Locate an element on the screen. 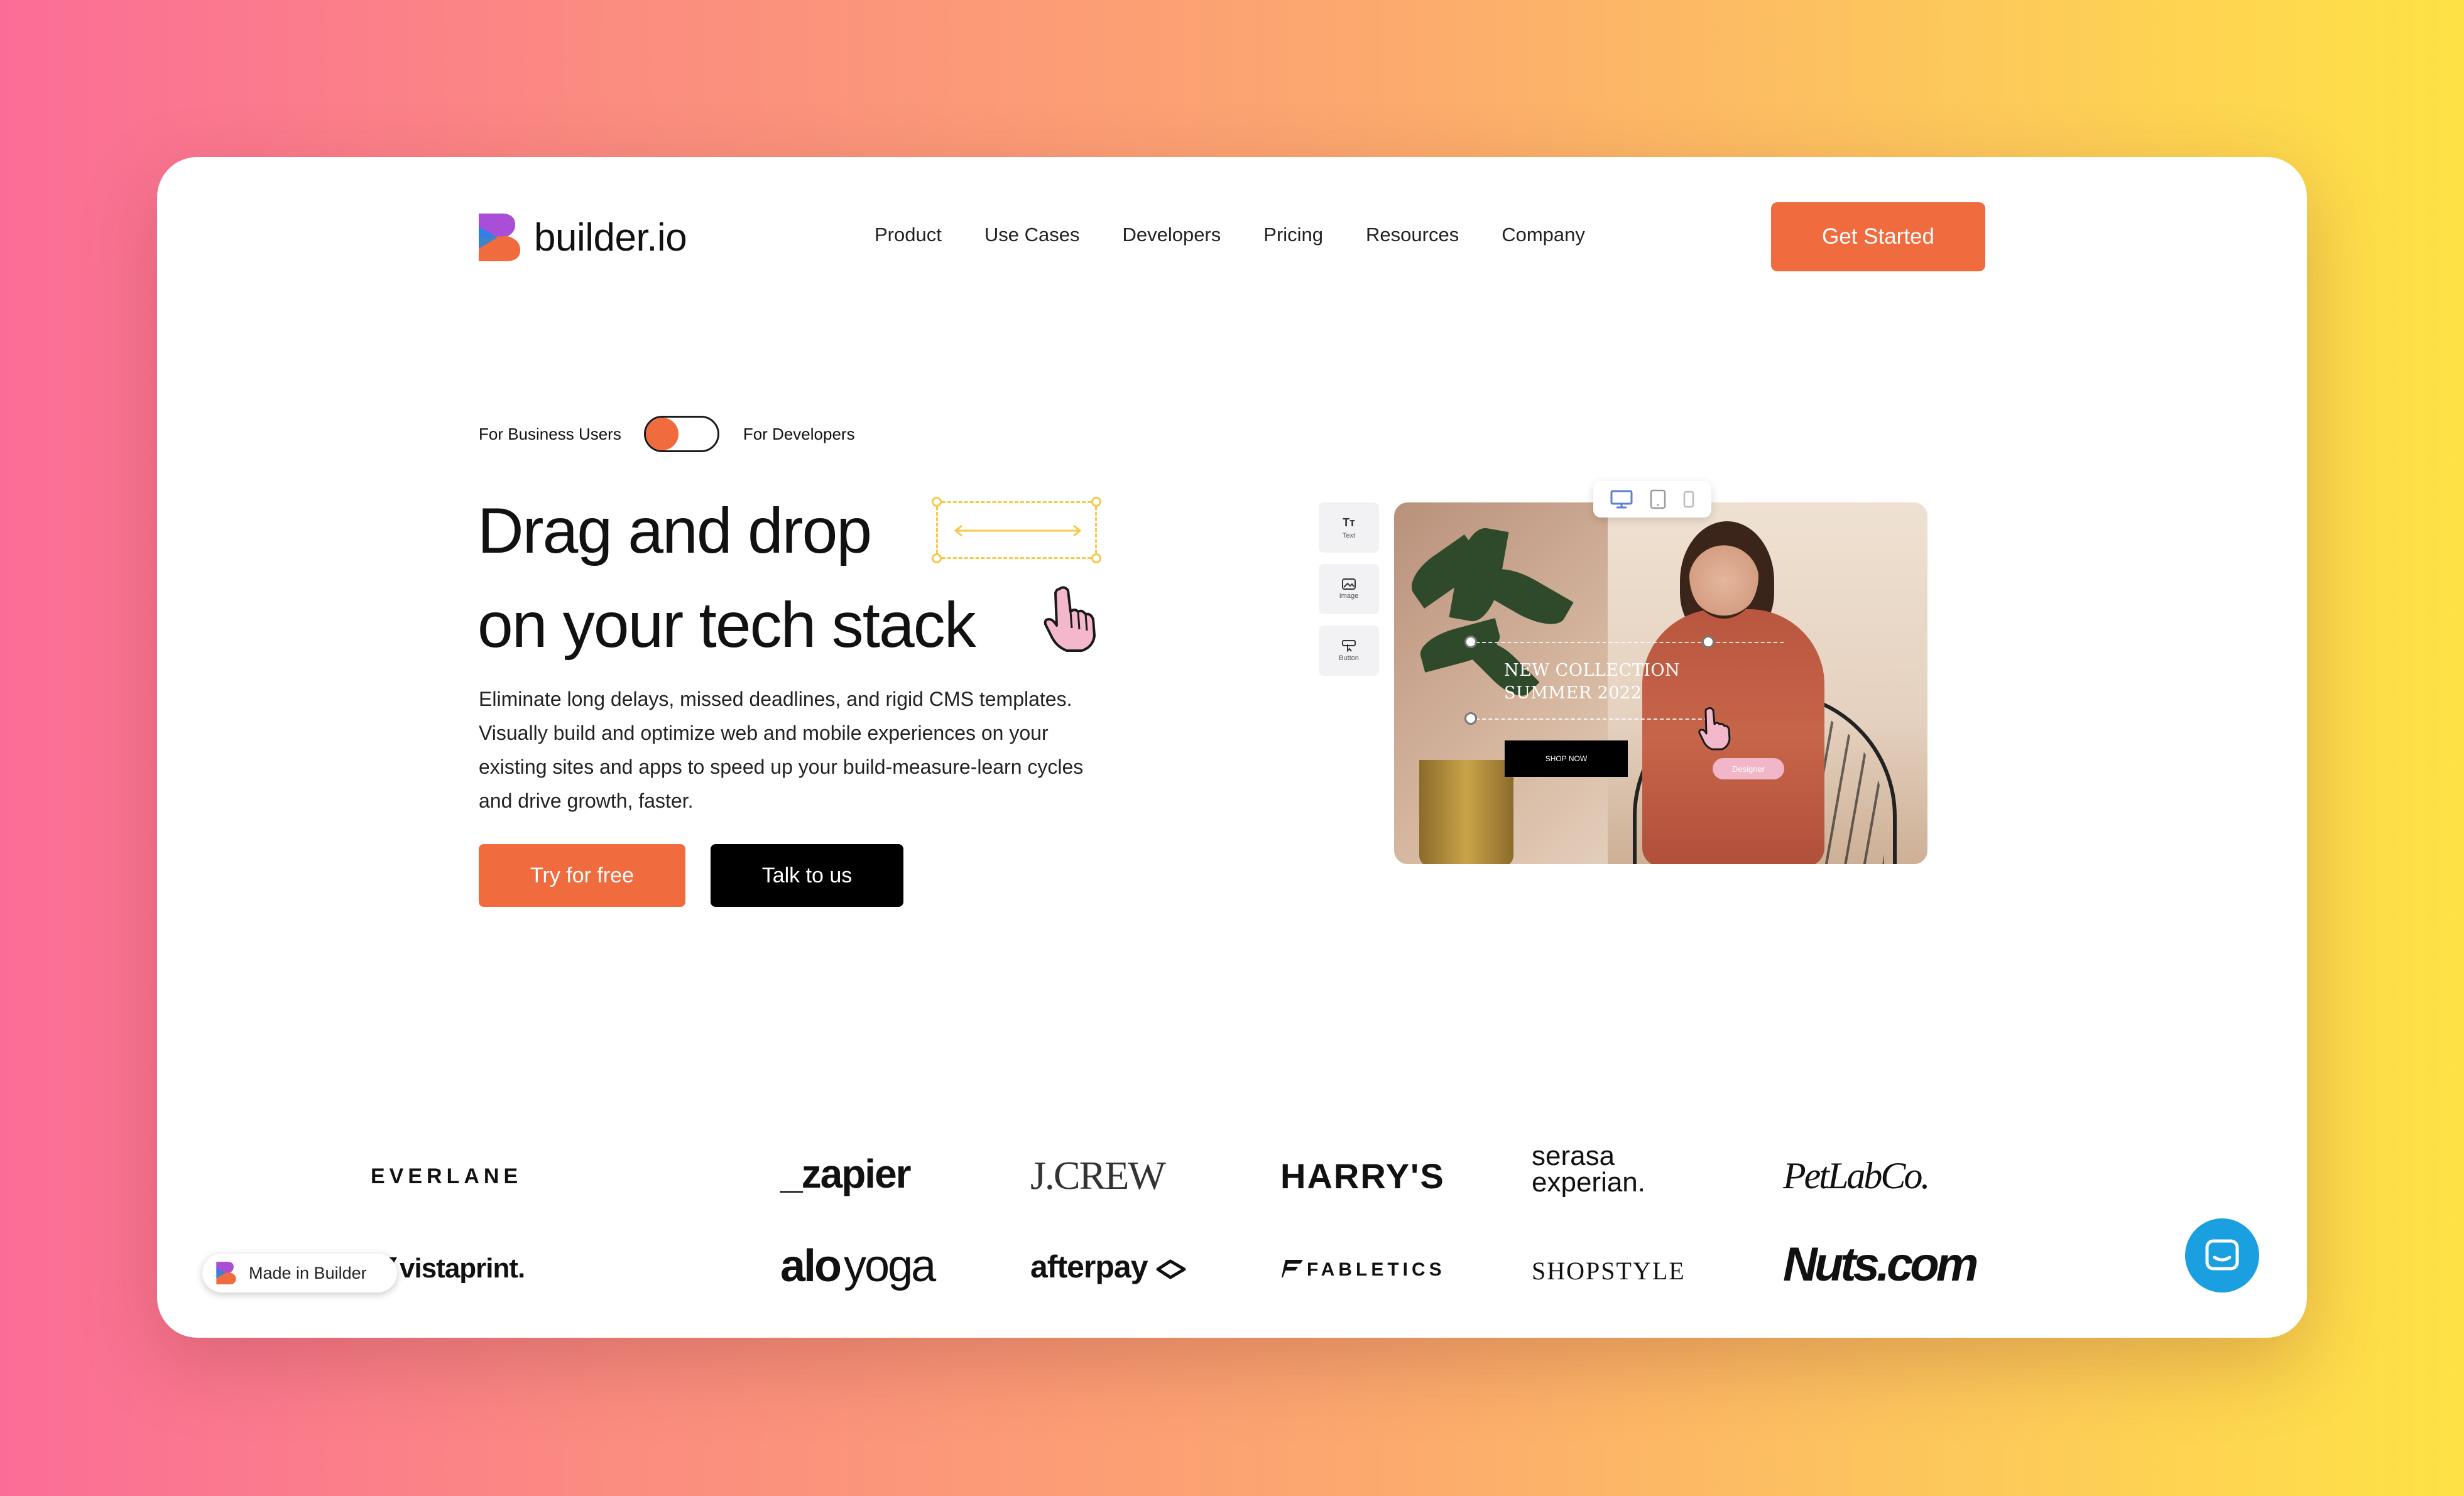 The height and width of the screenshot is (1496, 2464). nav-resources: Resources is located at coordinates (1413, 235).